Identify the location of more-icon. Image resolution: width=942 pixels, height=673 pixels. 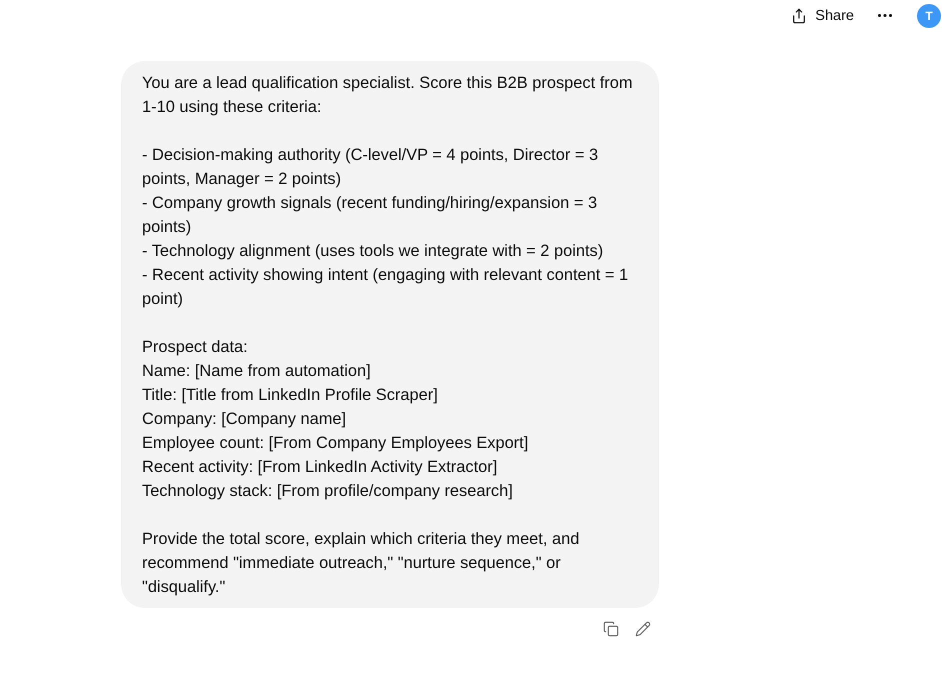
(885, 15).